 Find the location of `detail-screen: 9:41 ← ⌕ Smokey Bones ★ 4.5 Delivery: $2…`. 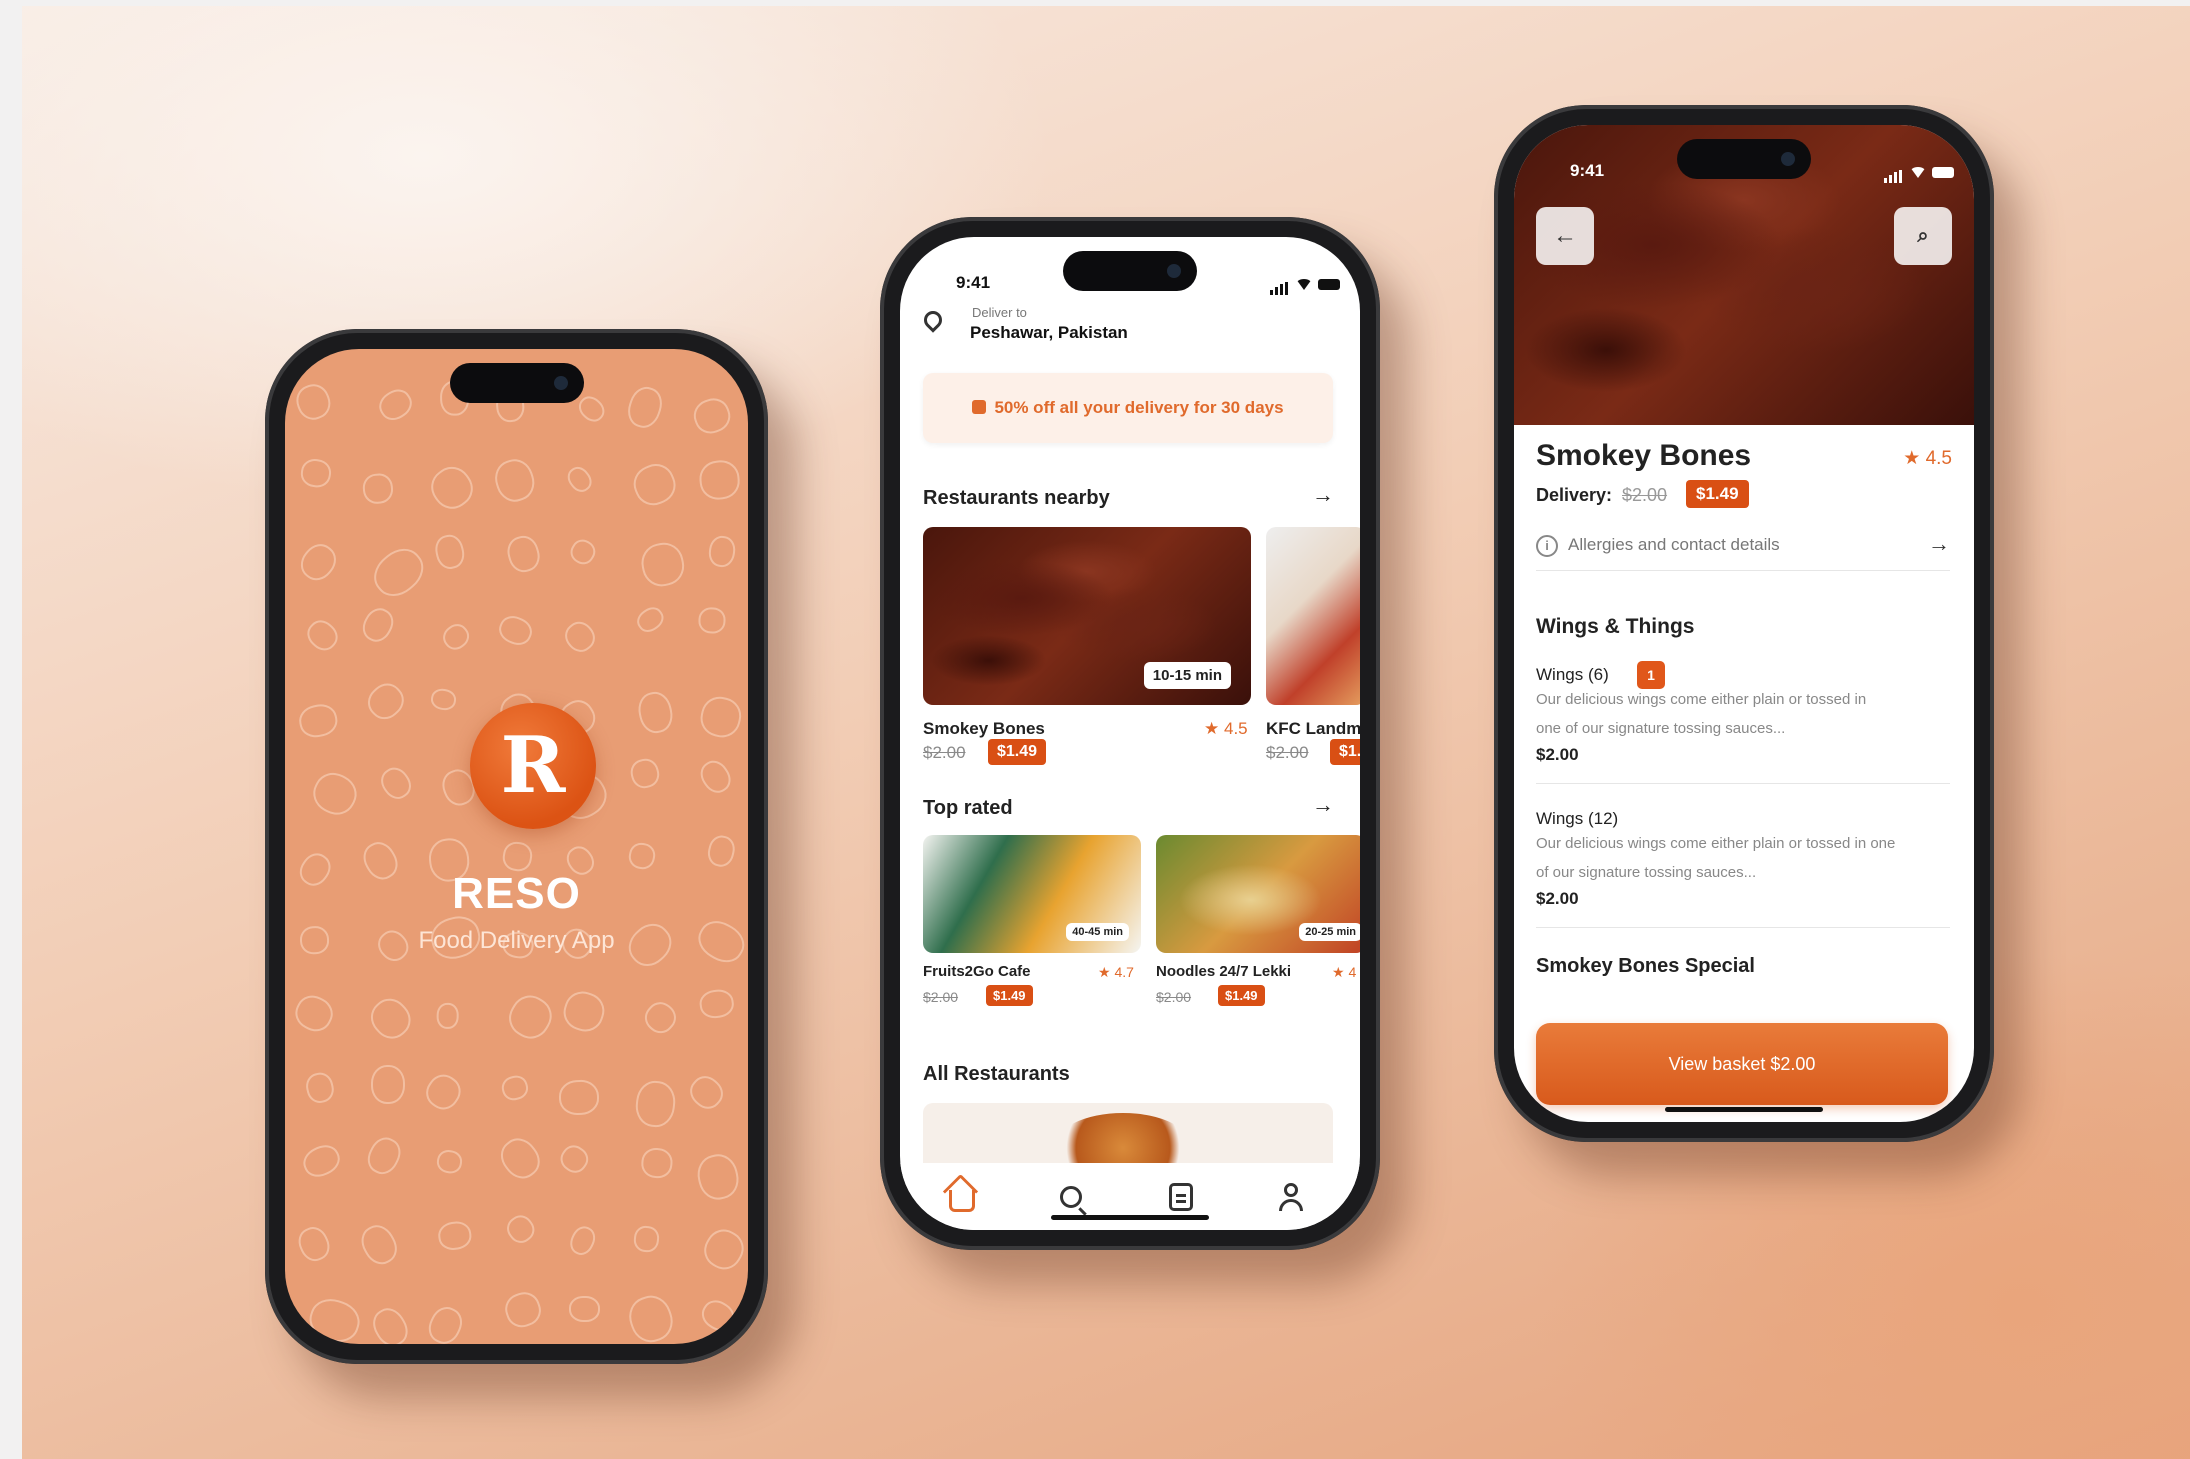

detail-screen: 9:41 ← ⌕ Smokey Bones ★ 4.5 Delivery: $2… is located at coordinates (1744, 623).